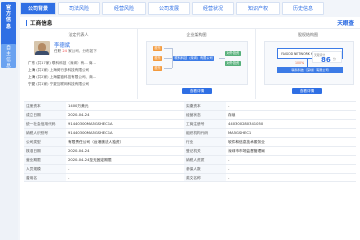 The height and width of the screenshot is (240, 360). Describe the element at coordinates (32, 77) in the screenshot. I see `region: 上海` at that location.